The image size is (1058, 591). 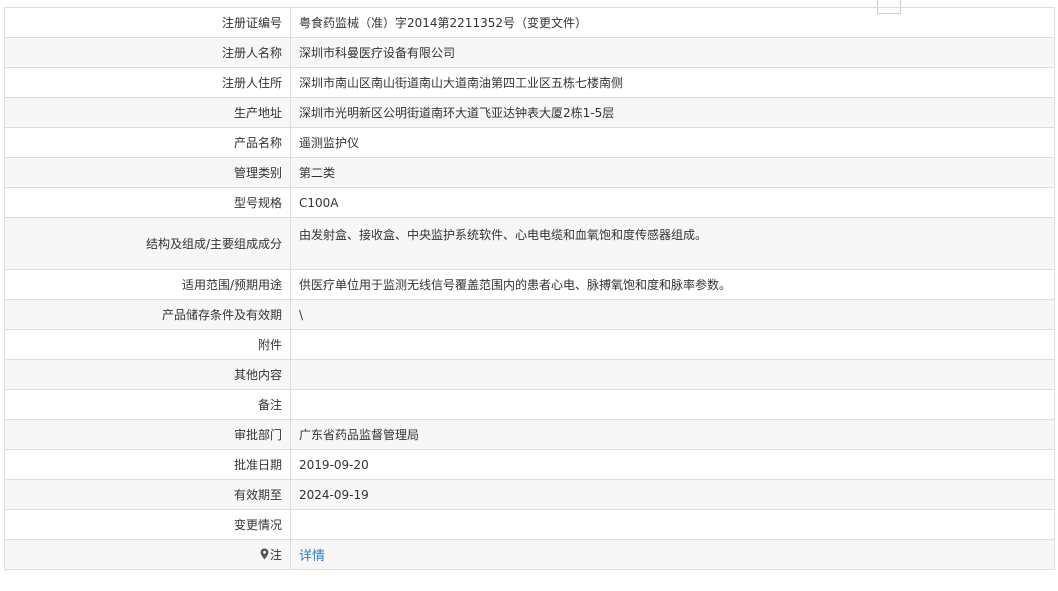 I want to click on table-row: 备注, so click(x=529, y=404).